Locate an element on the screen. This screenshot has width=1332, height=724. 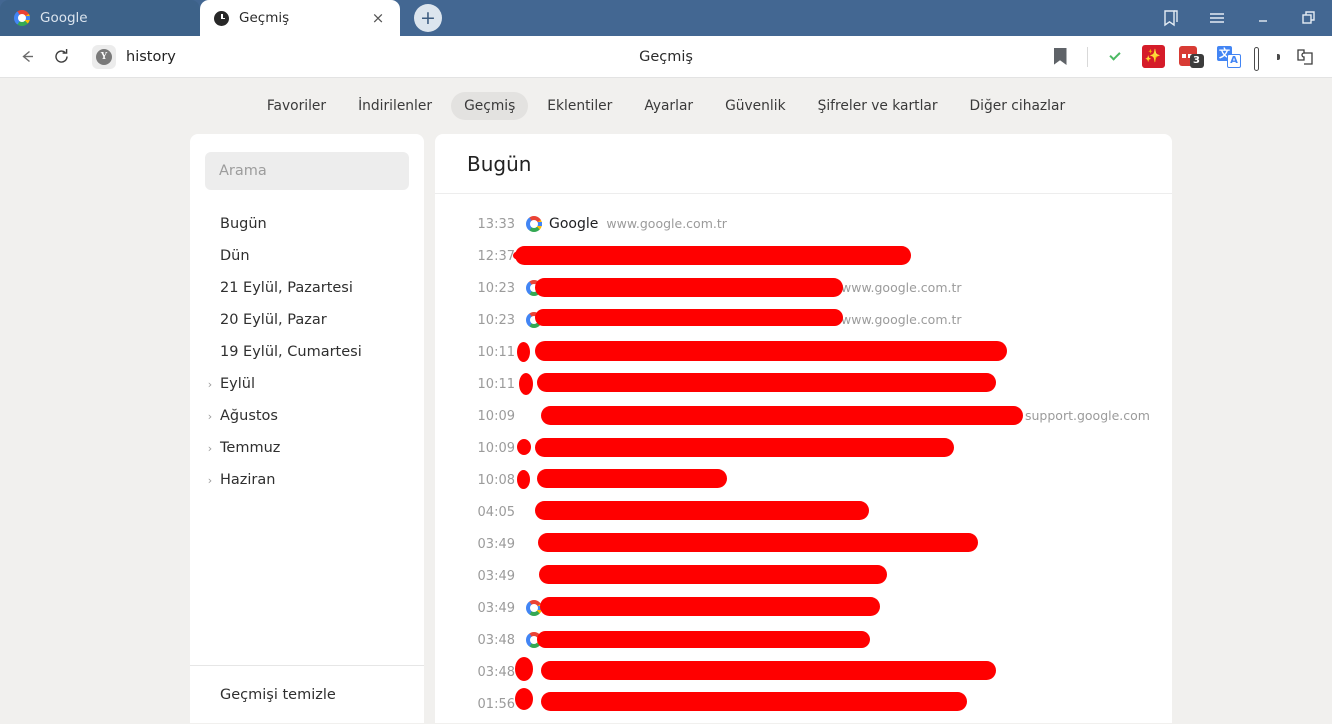
nav-item-ayarlar: Ayarlar is located at coordinates (668, 106).